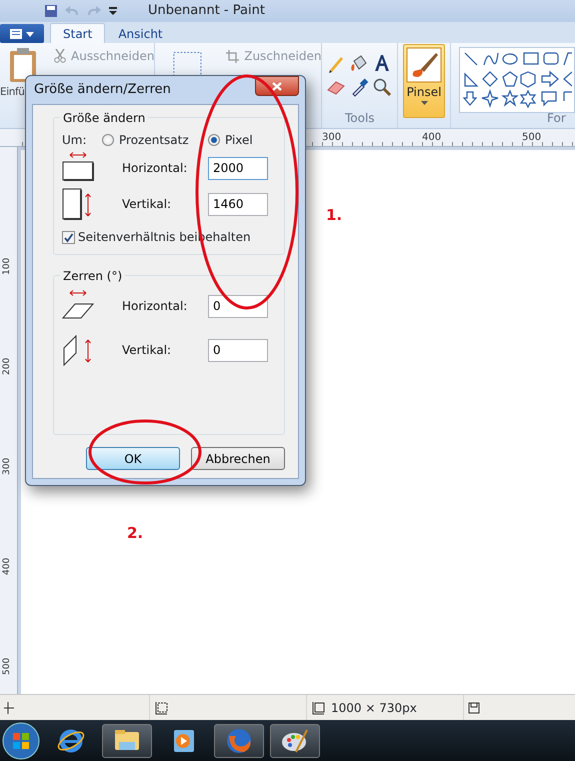 Image resolution: width=575 pixels, height=761 pixels. Describe the element at coordinates (75, 140) in the screenshot. I see `option-label: Um:` at that location.